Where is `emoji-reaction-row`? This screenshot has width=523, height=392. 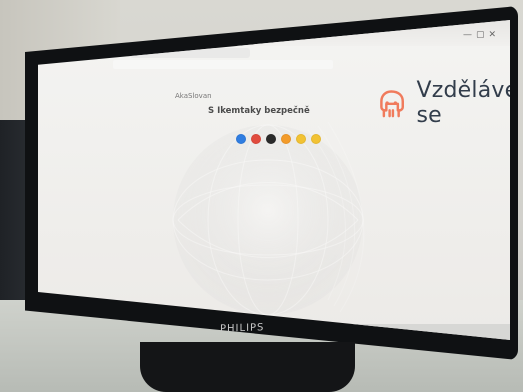
emoji-reaction-row is located at coordinates (278, 139).